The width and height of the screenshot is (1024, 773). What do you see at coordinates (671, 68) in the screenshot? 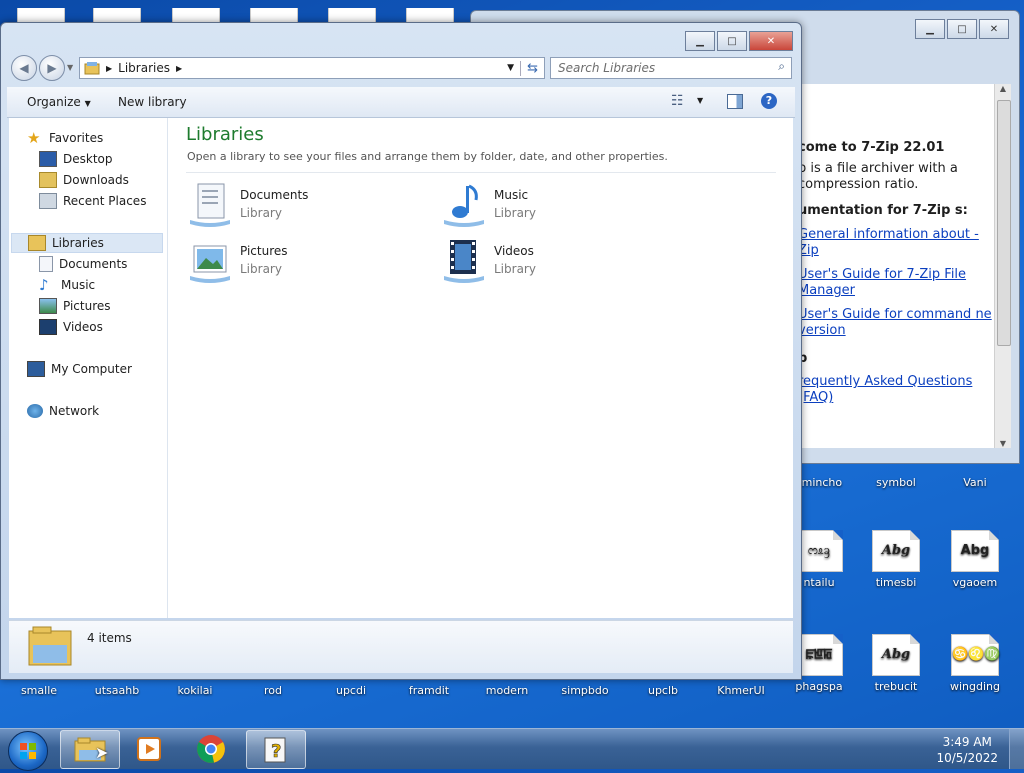
I see `search-box: Search Libraries ⌕` at bounding box center [671, 68].